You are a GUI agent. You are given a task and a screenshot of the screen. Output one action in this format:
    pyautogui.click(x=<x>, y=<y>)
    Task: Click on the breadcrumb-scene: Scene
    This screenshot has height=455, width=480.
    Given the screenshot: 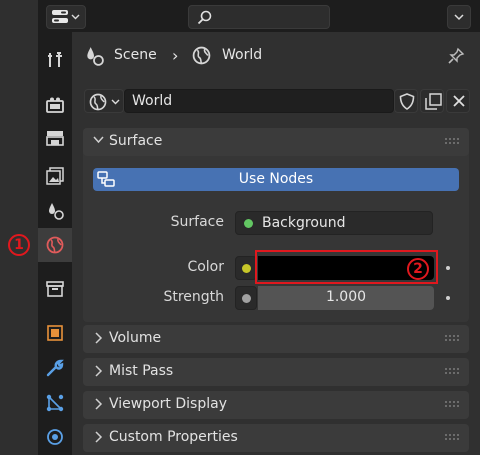 What is the action you would take?
    pyautogui.click(x=135, y=55)
    